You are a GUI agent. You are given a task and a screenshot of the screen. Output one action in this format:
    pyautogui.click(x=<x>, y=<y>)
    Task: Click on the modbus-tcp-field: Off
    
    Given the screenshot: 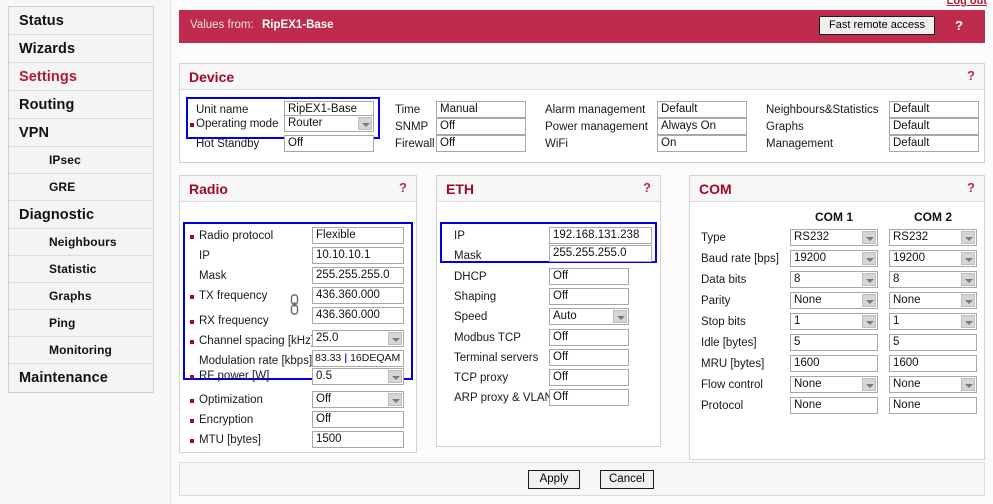 What is the action you would take?
    pyautogui.click(x=589, y=337)
    